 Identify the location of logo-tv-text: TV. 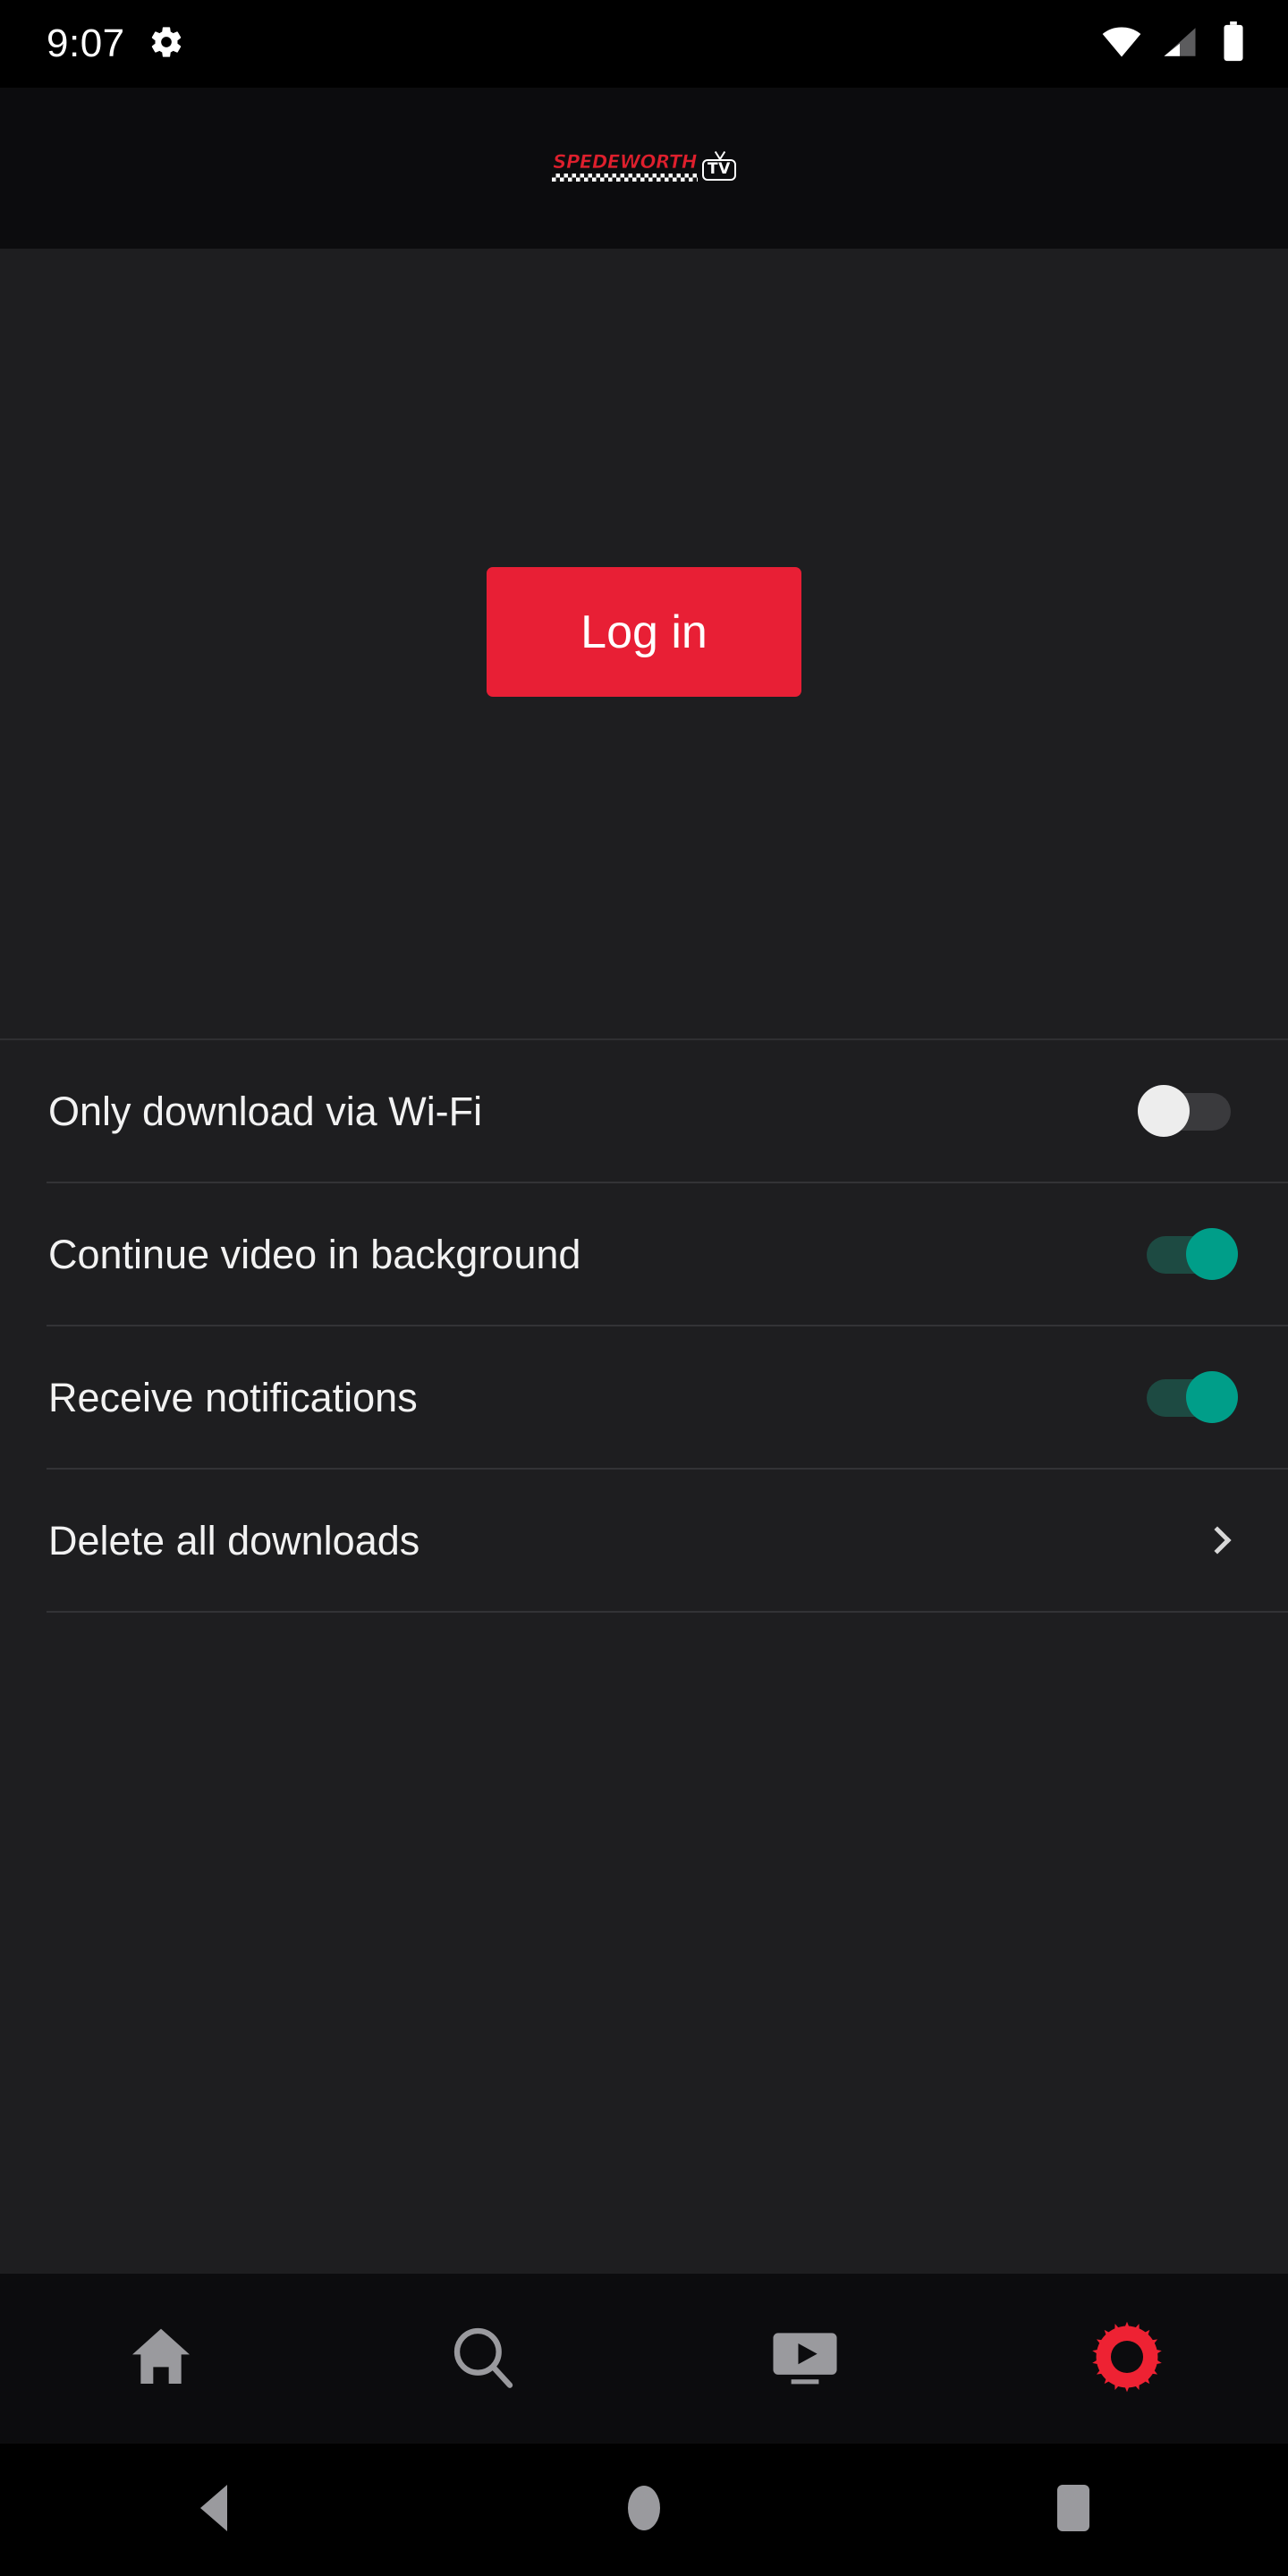
(719, 170).